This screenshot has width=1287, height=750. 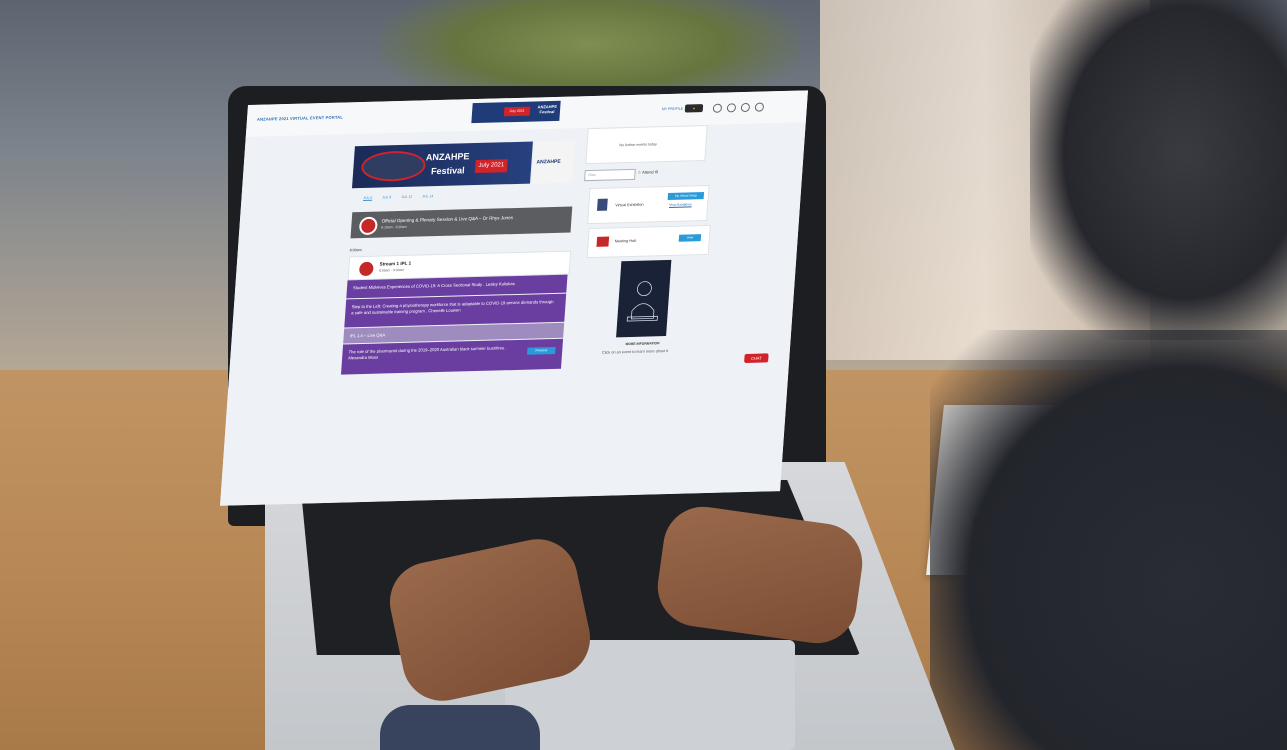 What do you see at coordinates (541, 350) in the screenshot?
I see `preview-button: Preview` at bounding box center [541, 350].